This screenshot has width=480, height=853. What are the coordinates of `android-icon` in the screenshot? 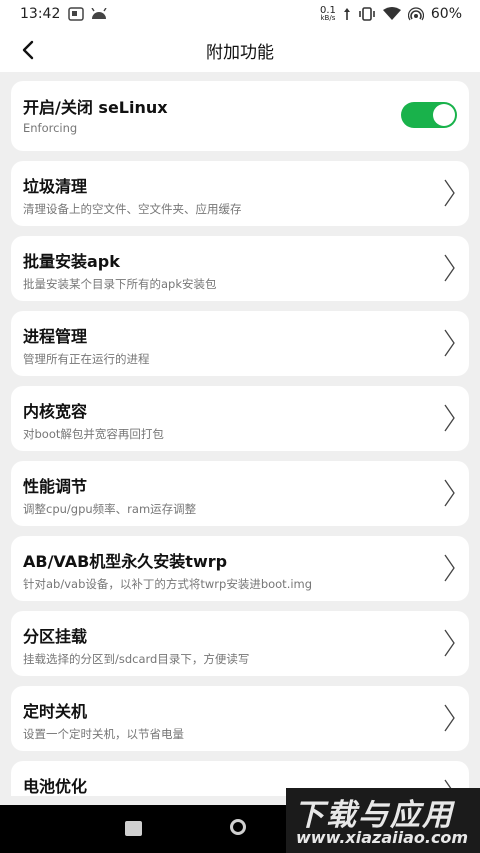 It's located at (99, 13).